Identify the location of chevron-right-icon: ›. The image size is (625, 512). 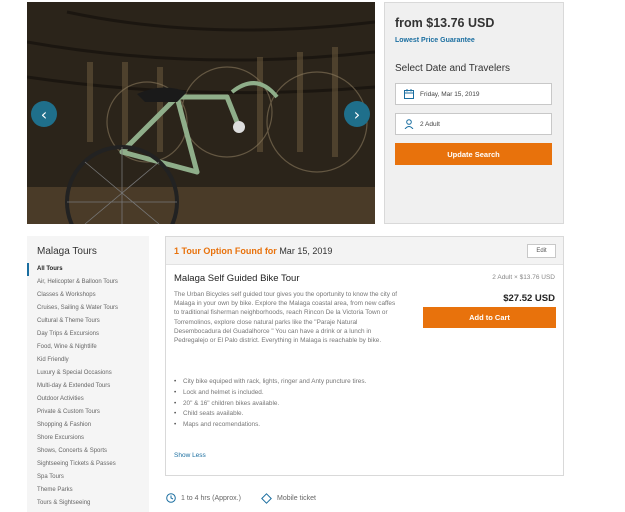
(357, 114).